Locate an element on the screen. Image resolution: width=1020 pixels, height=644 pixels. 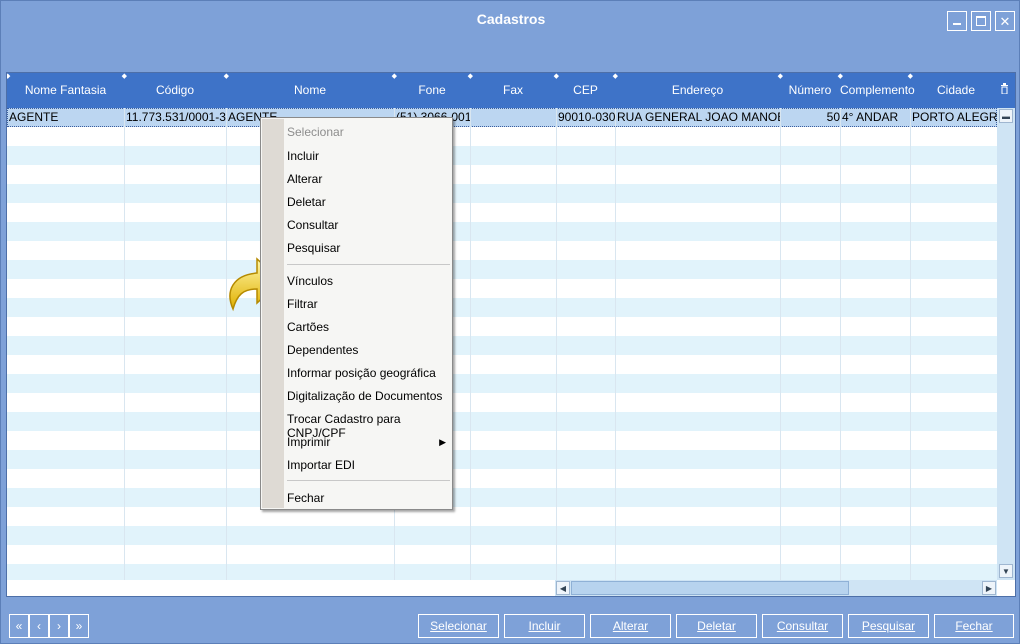
column-header-complemento: Complemento ◆ is located at coordinates (877, 90).